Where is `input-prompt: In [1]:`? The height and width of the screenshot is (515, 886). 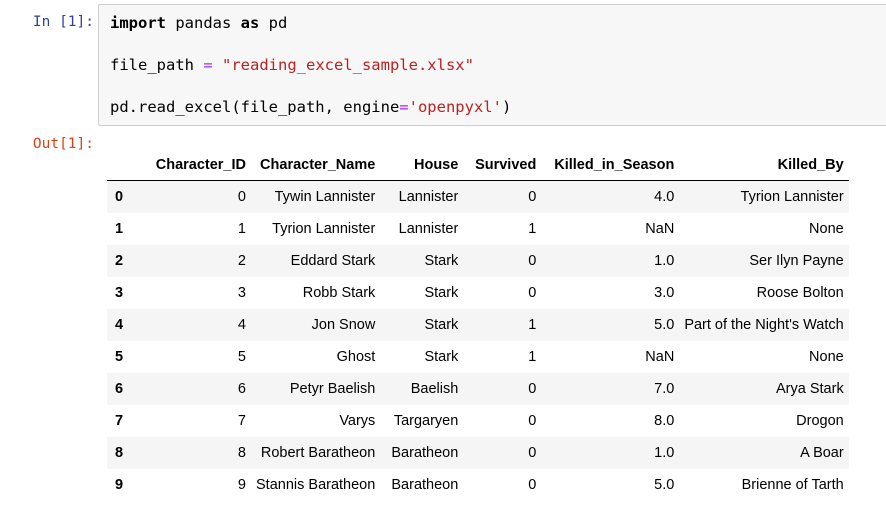
input-prompt: In [1]: is located at coordinates (63, 22).